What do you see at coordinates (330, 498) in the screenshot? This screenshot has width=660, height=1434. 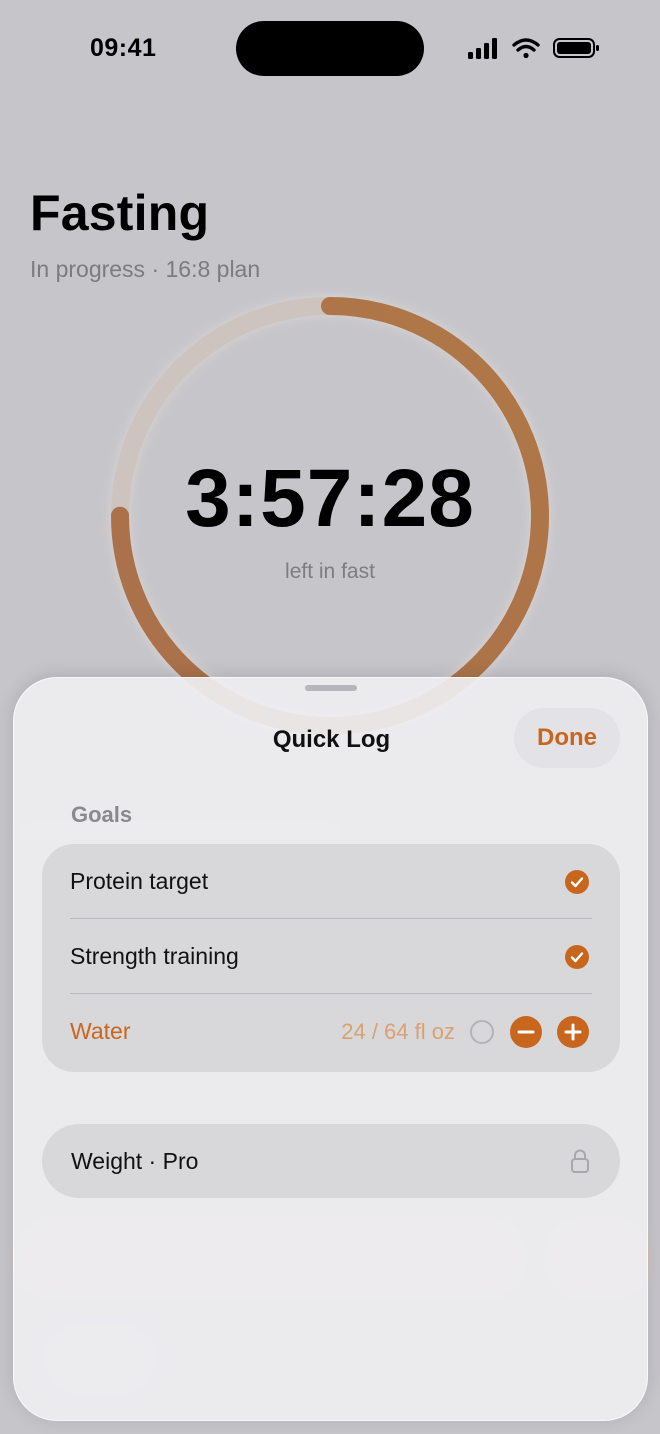 I see `timer-value: 3:57:28` at bounding box center [330, 498].